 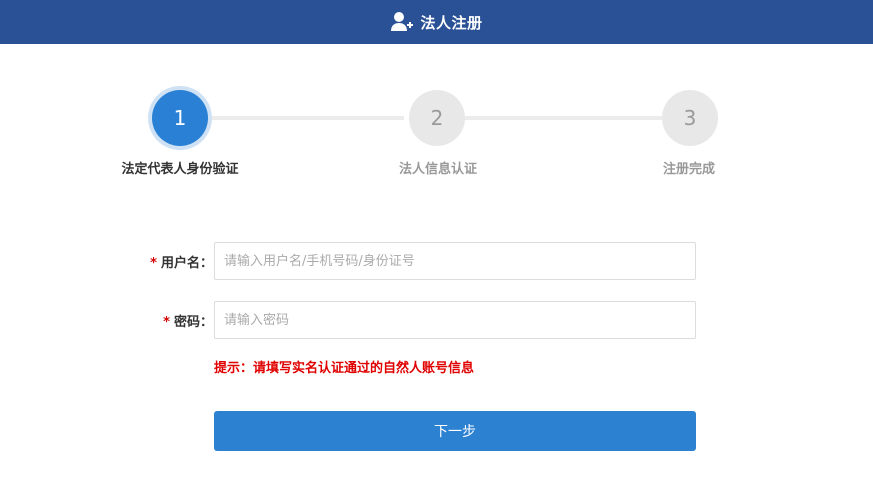 I want to click on step-2-circle: 2, so click(x=437, y=118).